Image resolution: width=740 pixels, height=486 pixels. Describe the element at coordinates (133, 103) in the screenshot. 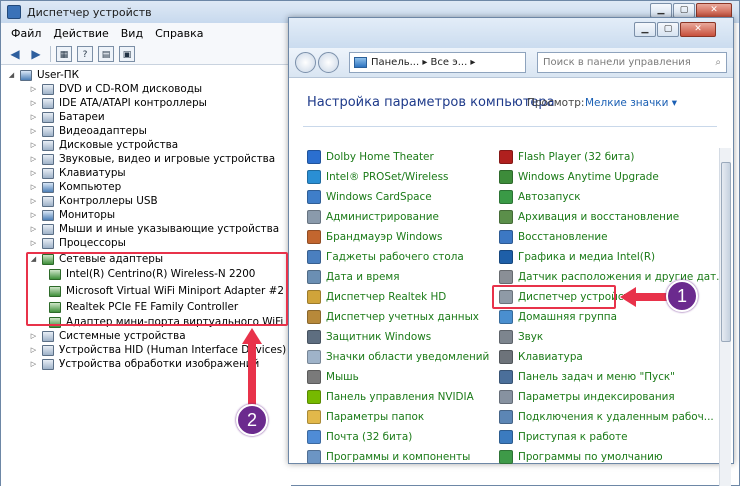

I see `tree-node-label: IDE ATA/ATAPI контроллеры` at that location.